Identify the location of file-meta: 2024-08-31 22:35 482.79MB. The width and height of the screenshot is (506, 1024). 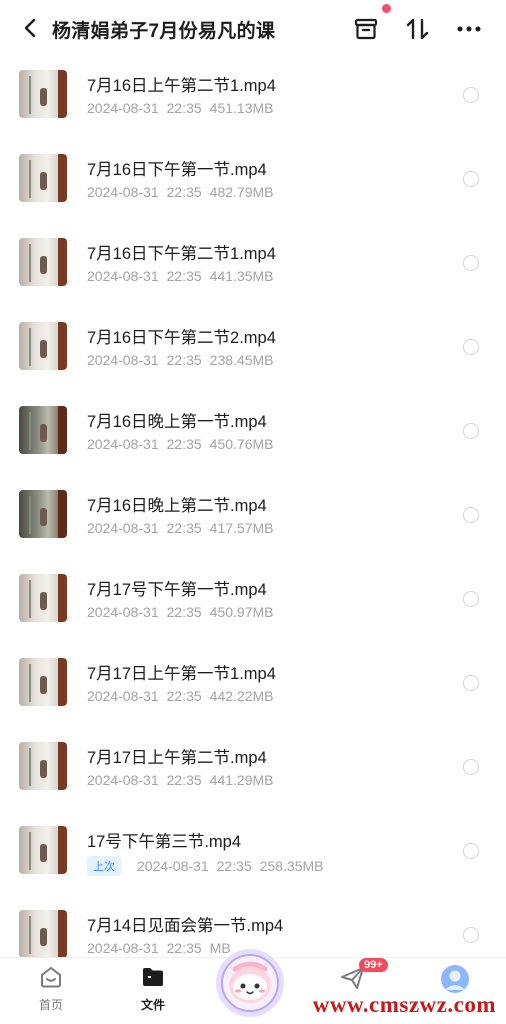
(180, 192).